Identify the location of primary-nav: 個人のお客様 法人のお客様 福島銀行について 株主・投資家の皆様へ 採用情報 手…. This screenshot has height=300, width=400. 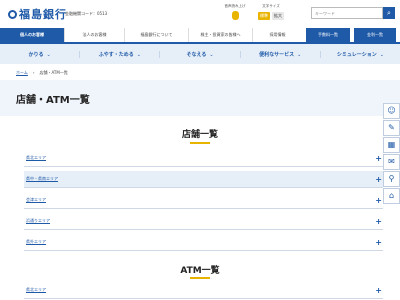
(200, 36).